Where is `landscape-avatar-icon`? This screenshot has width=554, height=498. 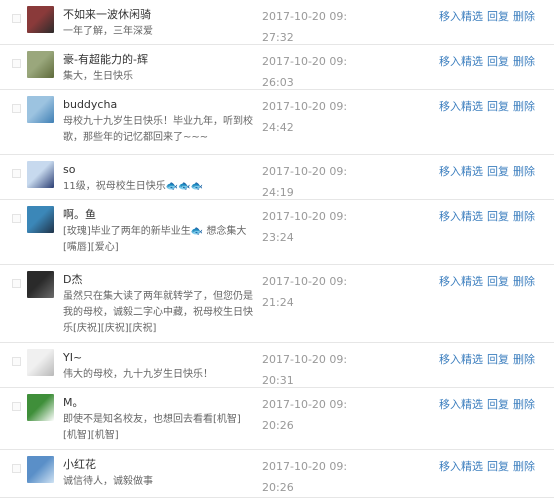 landscape-avatar-icon is located at coordinates (40, 64).